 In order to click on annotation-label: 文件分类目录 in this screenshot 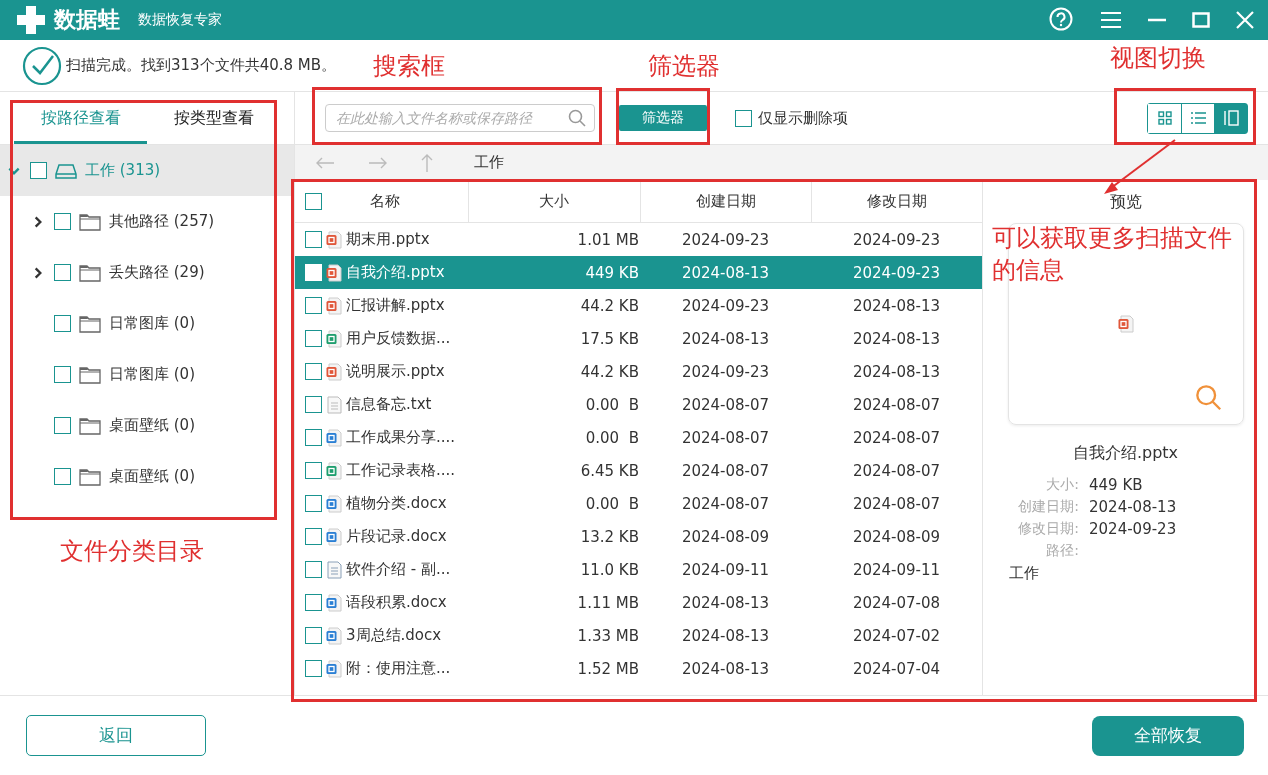, I will do `click(132, 551)`.